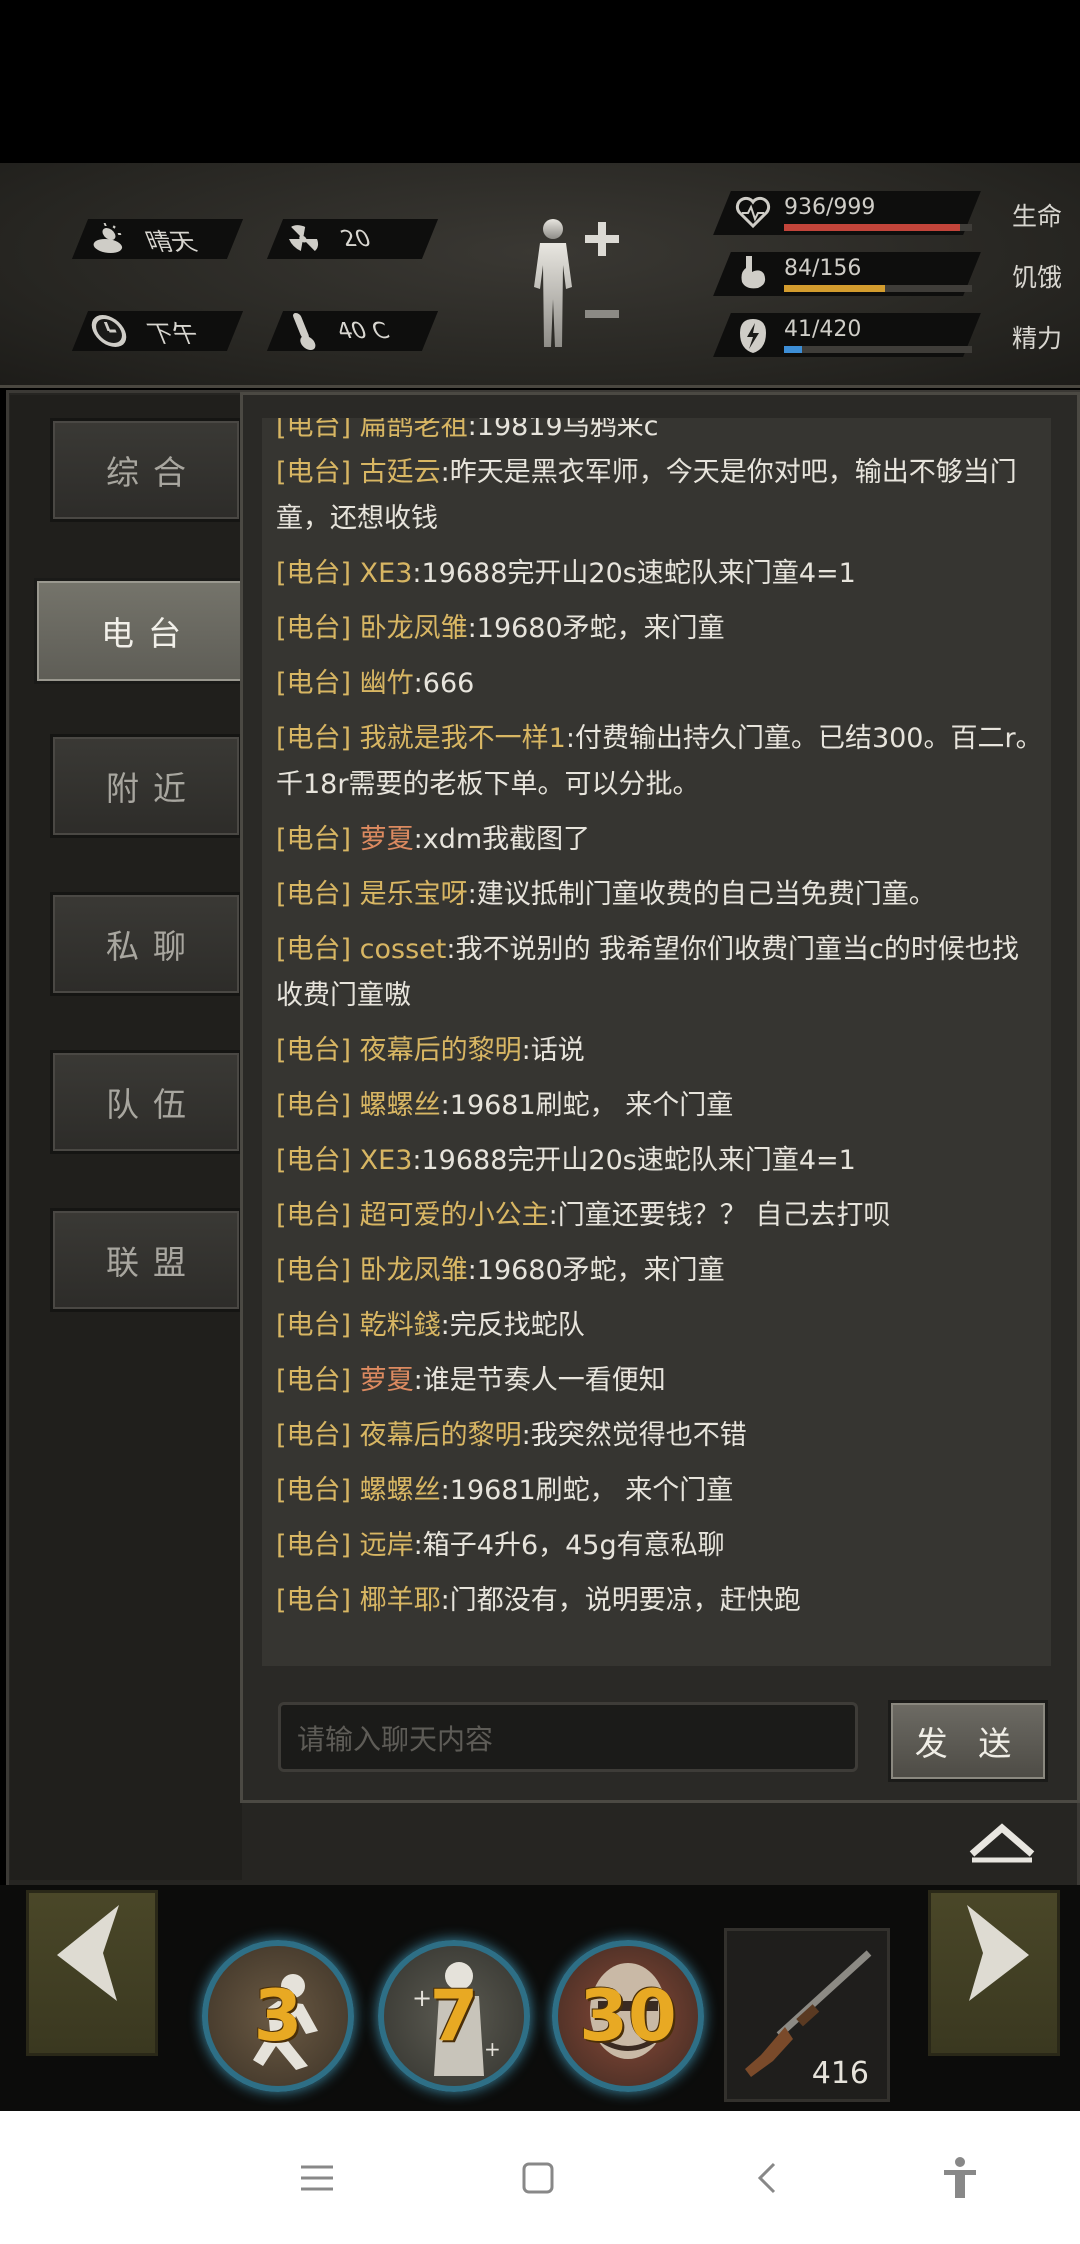 This screenshot has width=1080, height=2244. I want to click on health-label: 生命, so click(1036, 216).